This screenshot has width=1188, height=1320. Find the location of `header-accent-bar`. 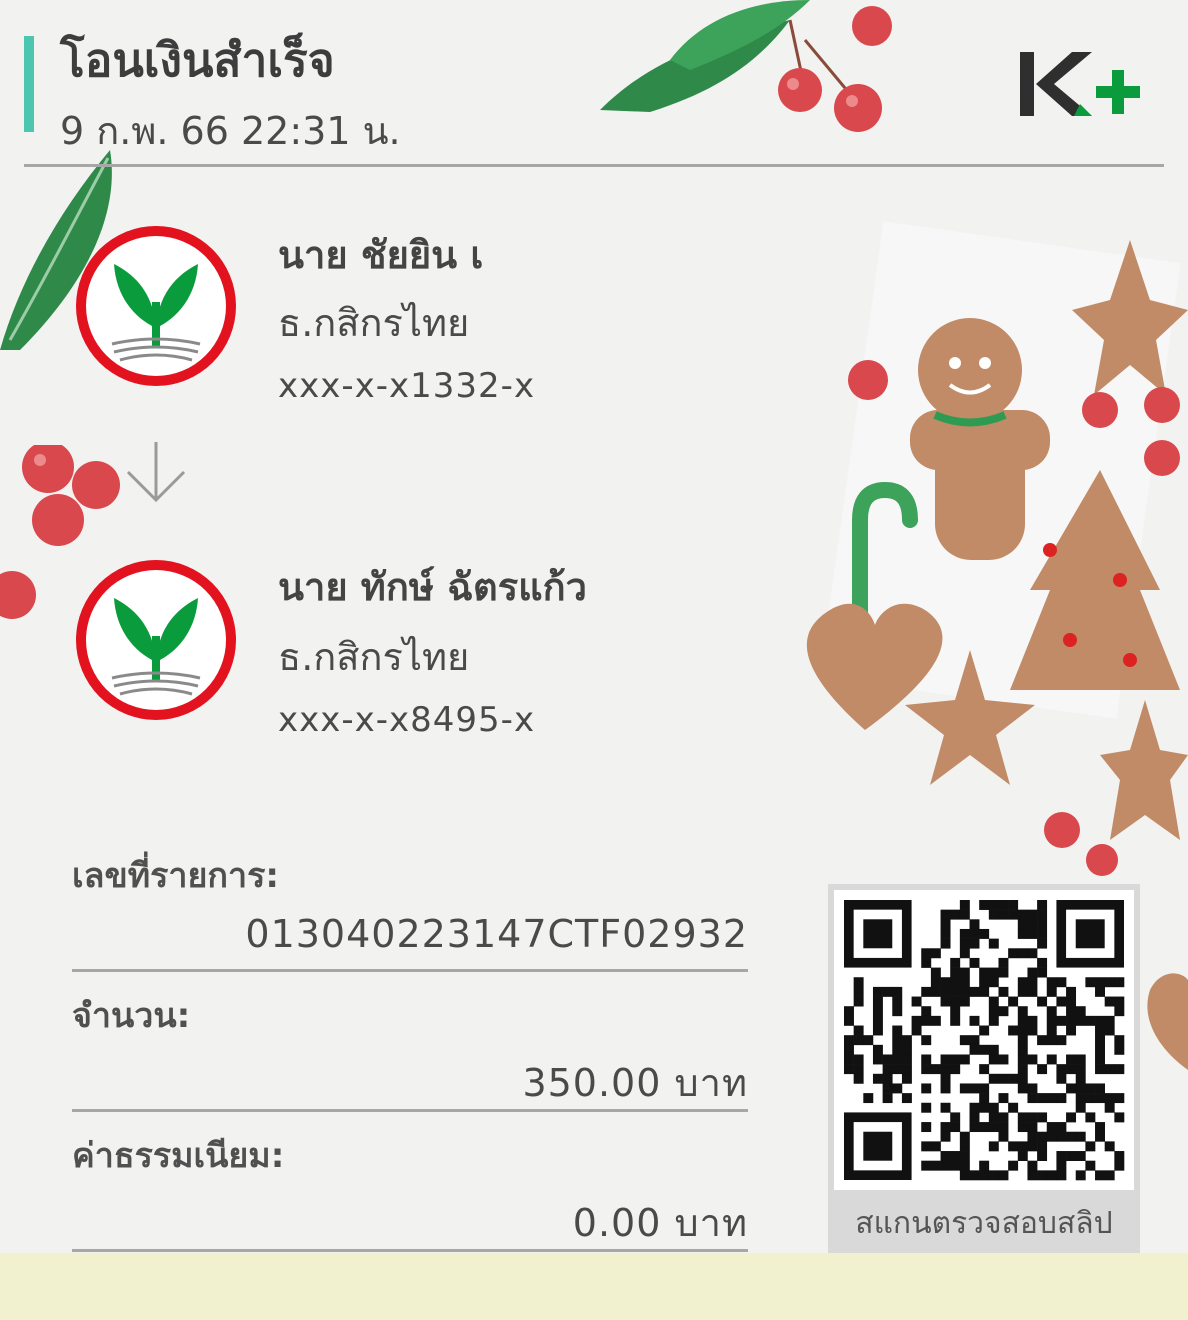

header-accent-bar is located at coordinates (29, 84).